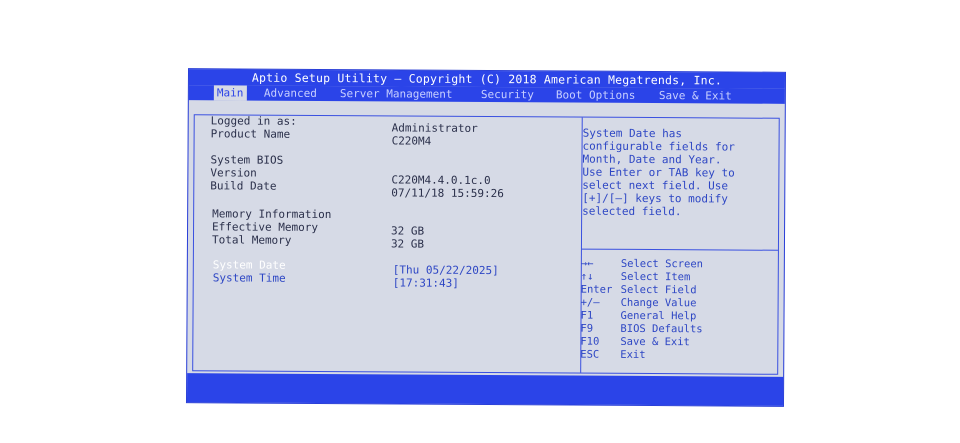  What do you see at coordinates (396, 94) in the screenshot?
I see `tab-server-management: Server Management` at bounding box center [396, 94].